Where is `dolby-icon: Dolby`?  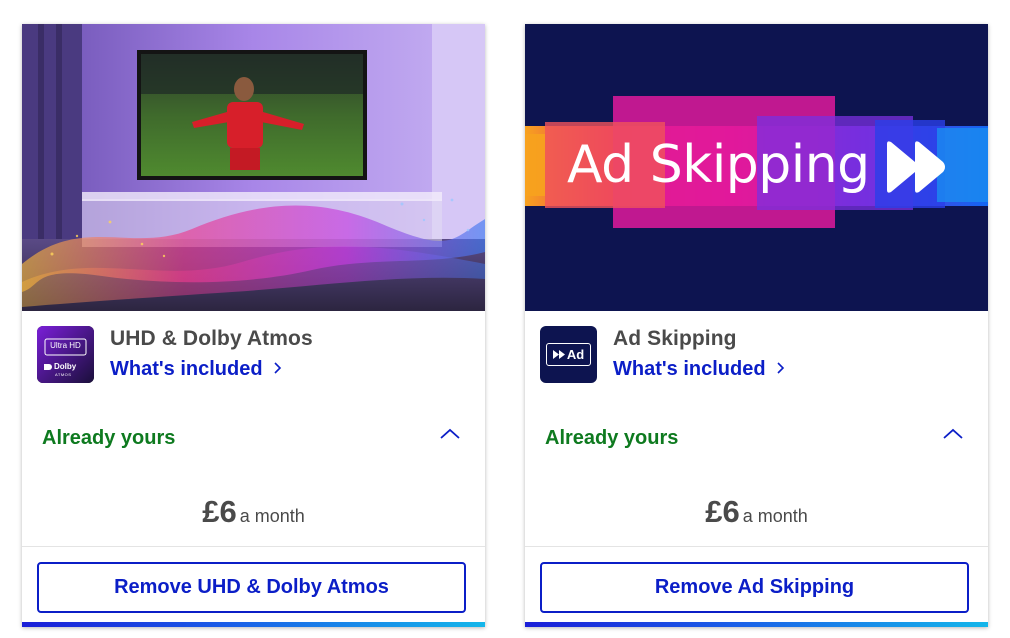 dolby-icon: Dolby is located at coordinates (60, 366).